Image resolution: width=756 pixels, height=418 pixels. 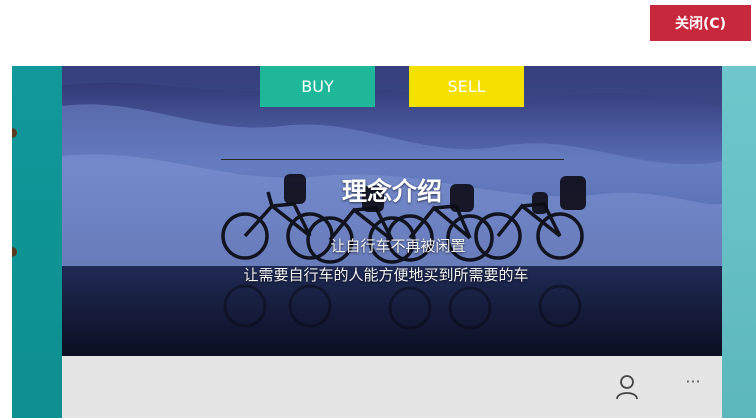 I want to click on hero-title: 理念介绍, so click(x=391, y=191).